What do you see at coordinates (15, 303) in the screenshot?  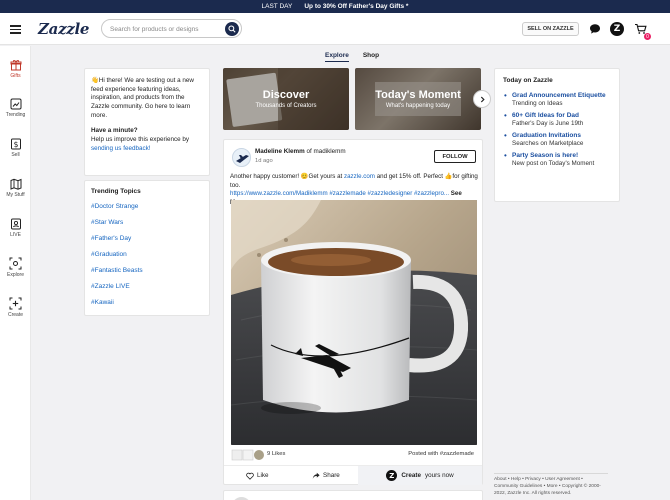 I see `create-icon` at bounding box center [15, 303].